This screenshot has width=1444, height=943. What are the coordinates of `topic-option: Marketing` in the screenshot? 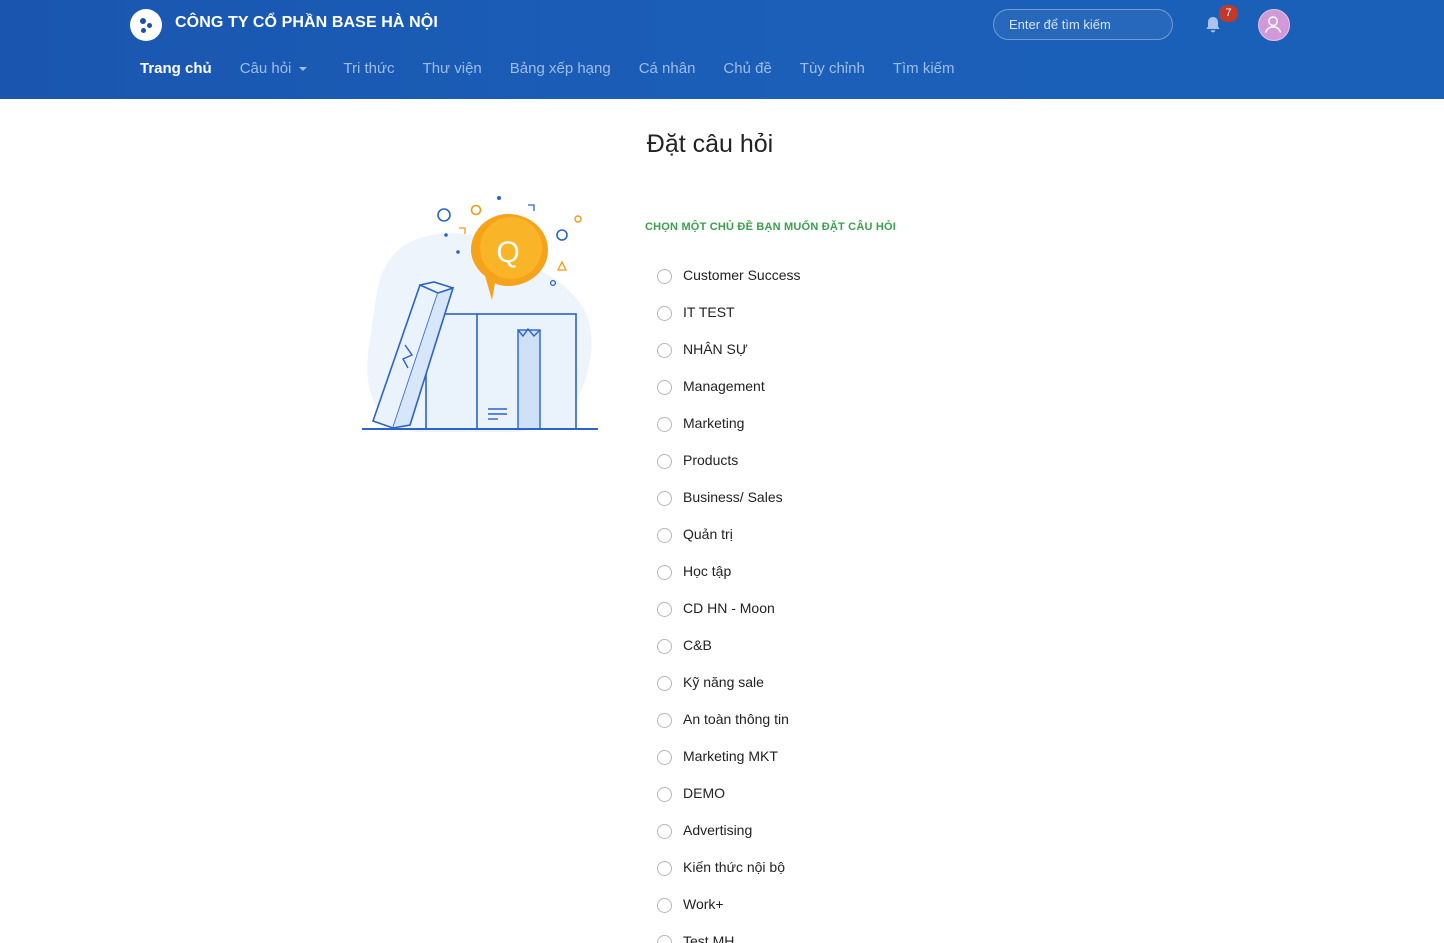 It's located at (728, 422).